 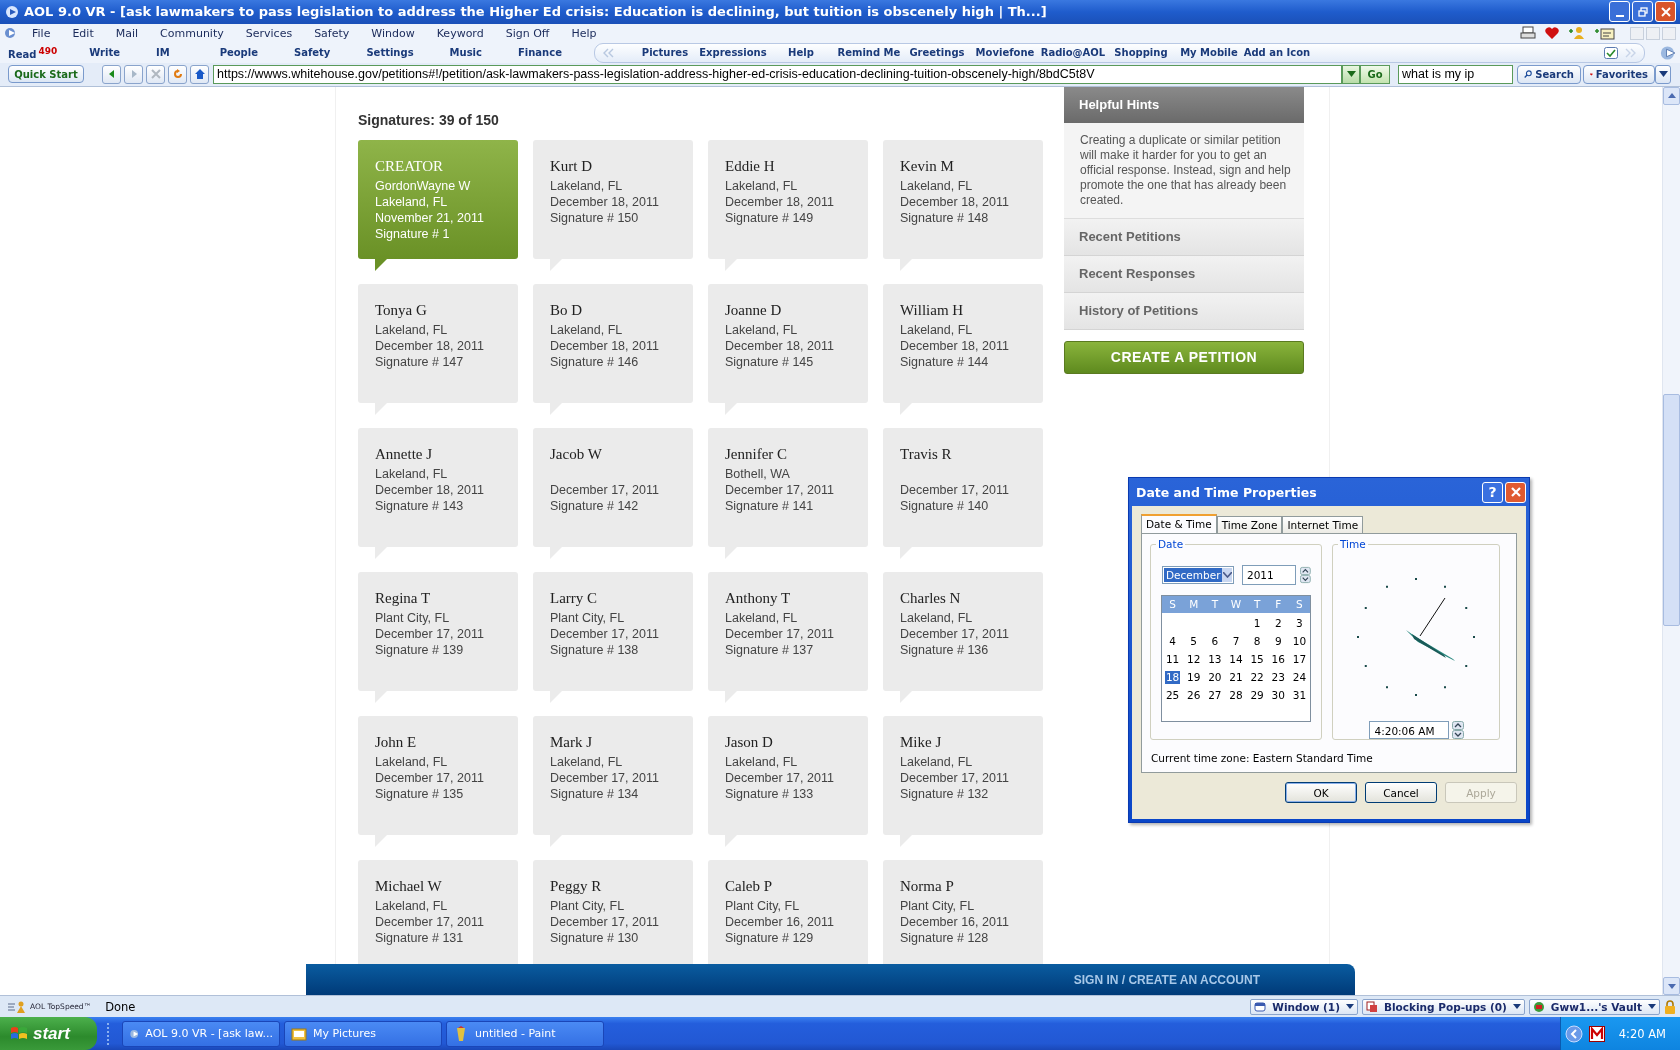 I want to click on calendar-day: 21, so click(x=1236, y=677).